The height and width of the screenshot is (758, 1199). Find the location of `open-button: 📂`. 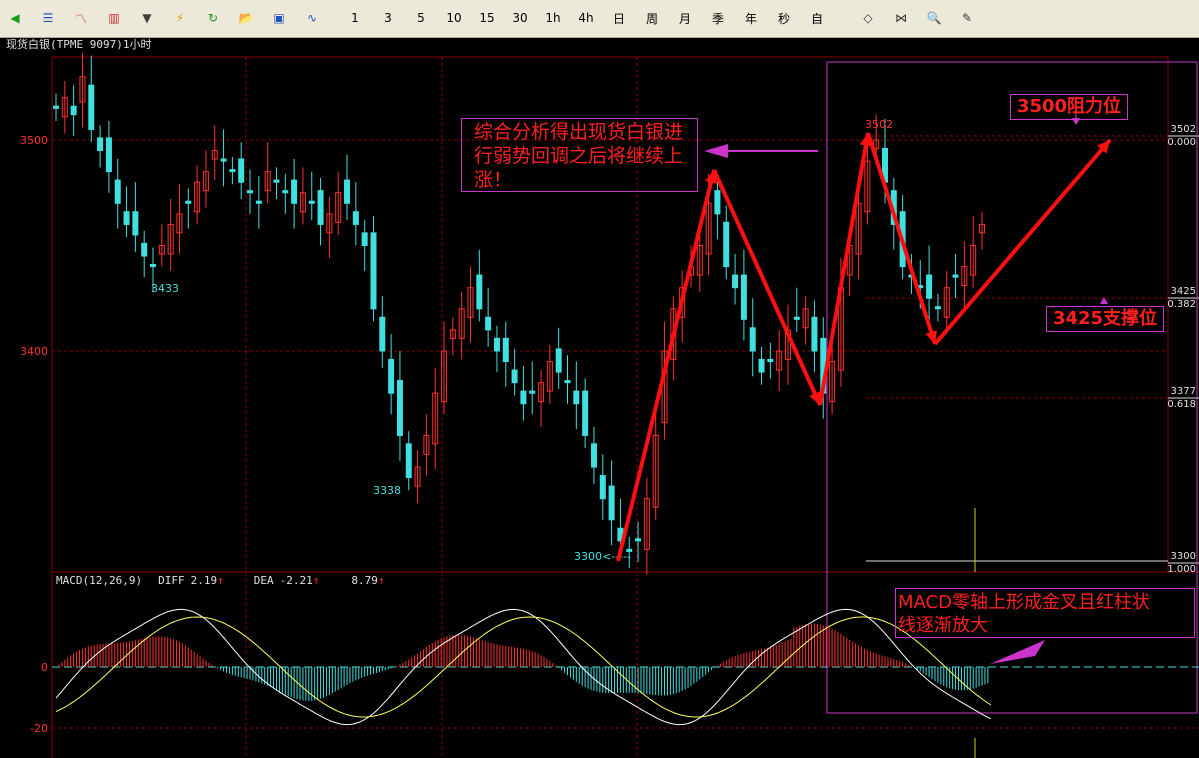

open-button: 📂 is located at coordinates (246, 18).